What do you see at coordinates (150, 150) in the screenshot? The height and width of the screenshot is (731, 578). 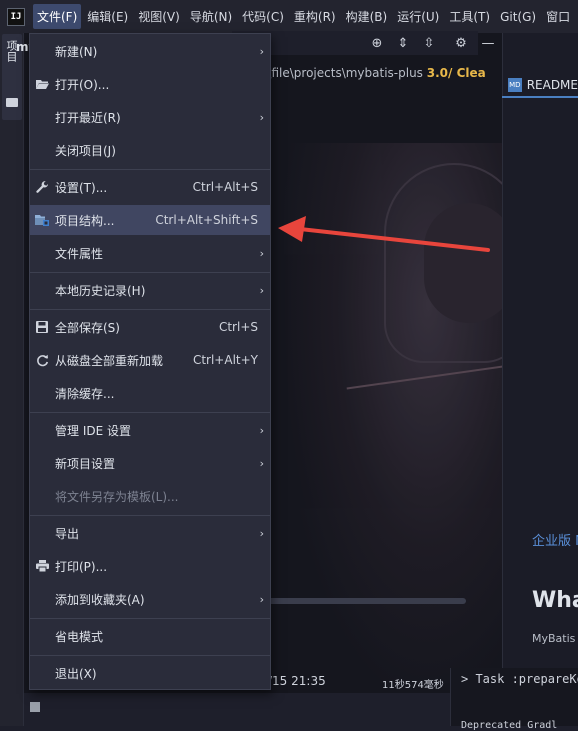 I see `menu-item-close-project: 关闭项目(J)` at bounding box center [150, 150].